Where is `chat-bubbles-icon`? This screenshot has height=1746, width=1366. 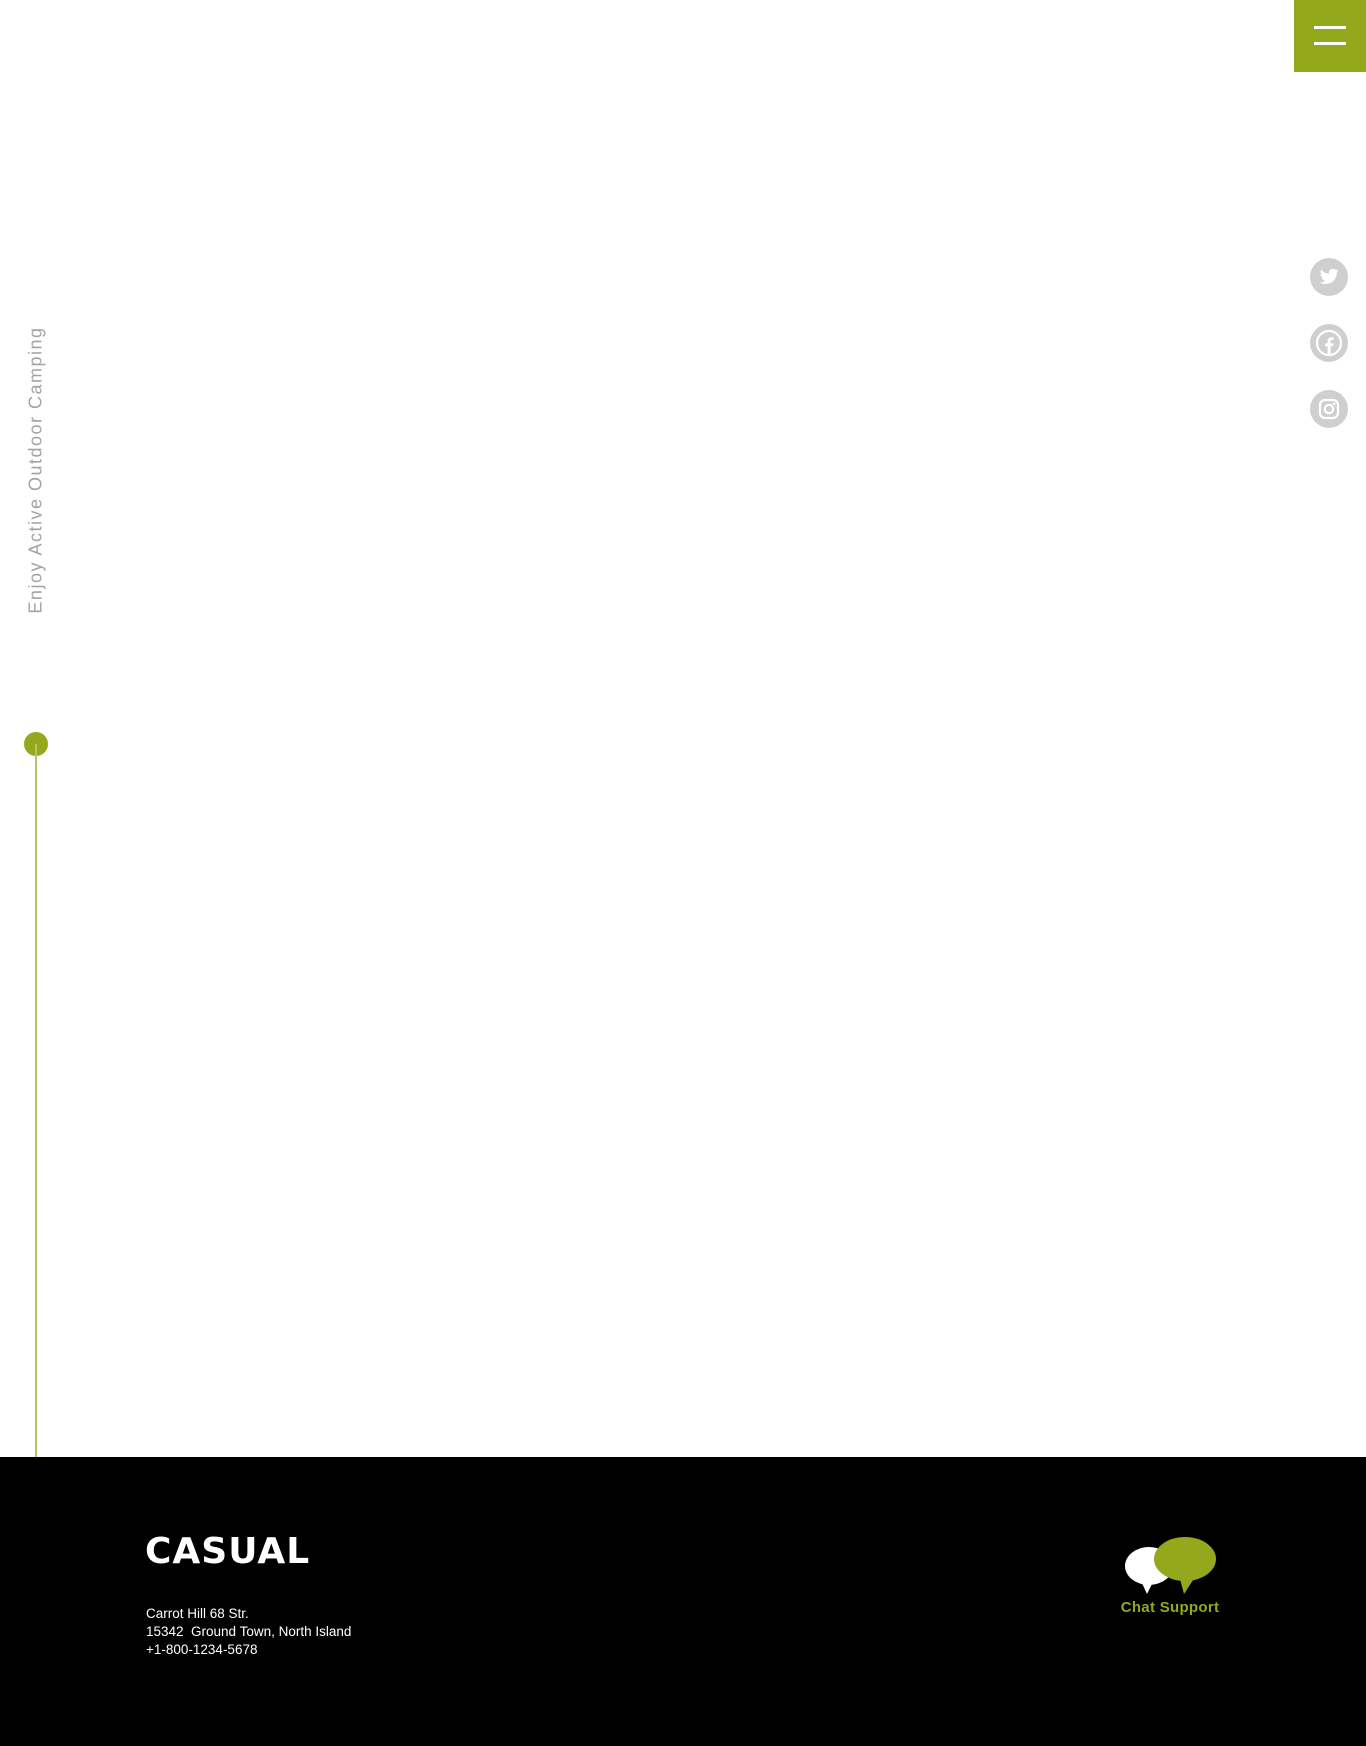 chat-bubbles-icon is located at coordinates (1170, 1565).